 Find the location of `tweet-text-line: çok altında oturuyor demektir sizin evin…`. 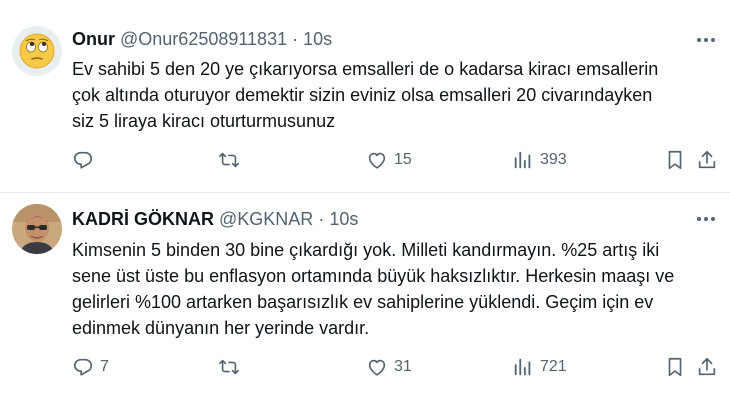

tweet-text-line: çok altında oturuyor demektir sizin evin… is located at coordinates (362, 95).